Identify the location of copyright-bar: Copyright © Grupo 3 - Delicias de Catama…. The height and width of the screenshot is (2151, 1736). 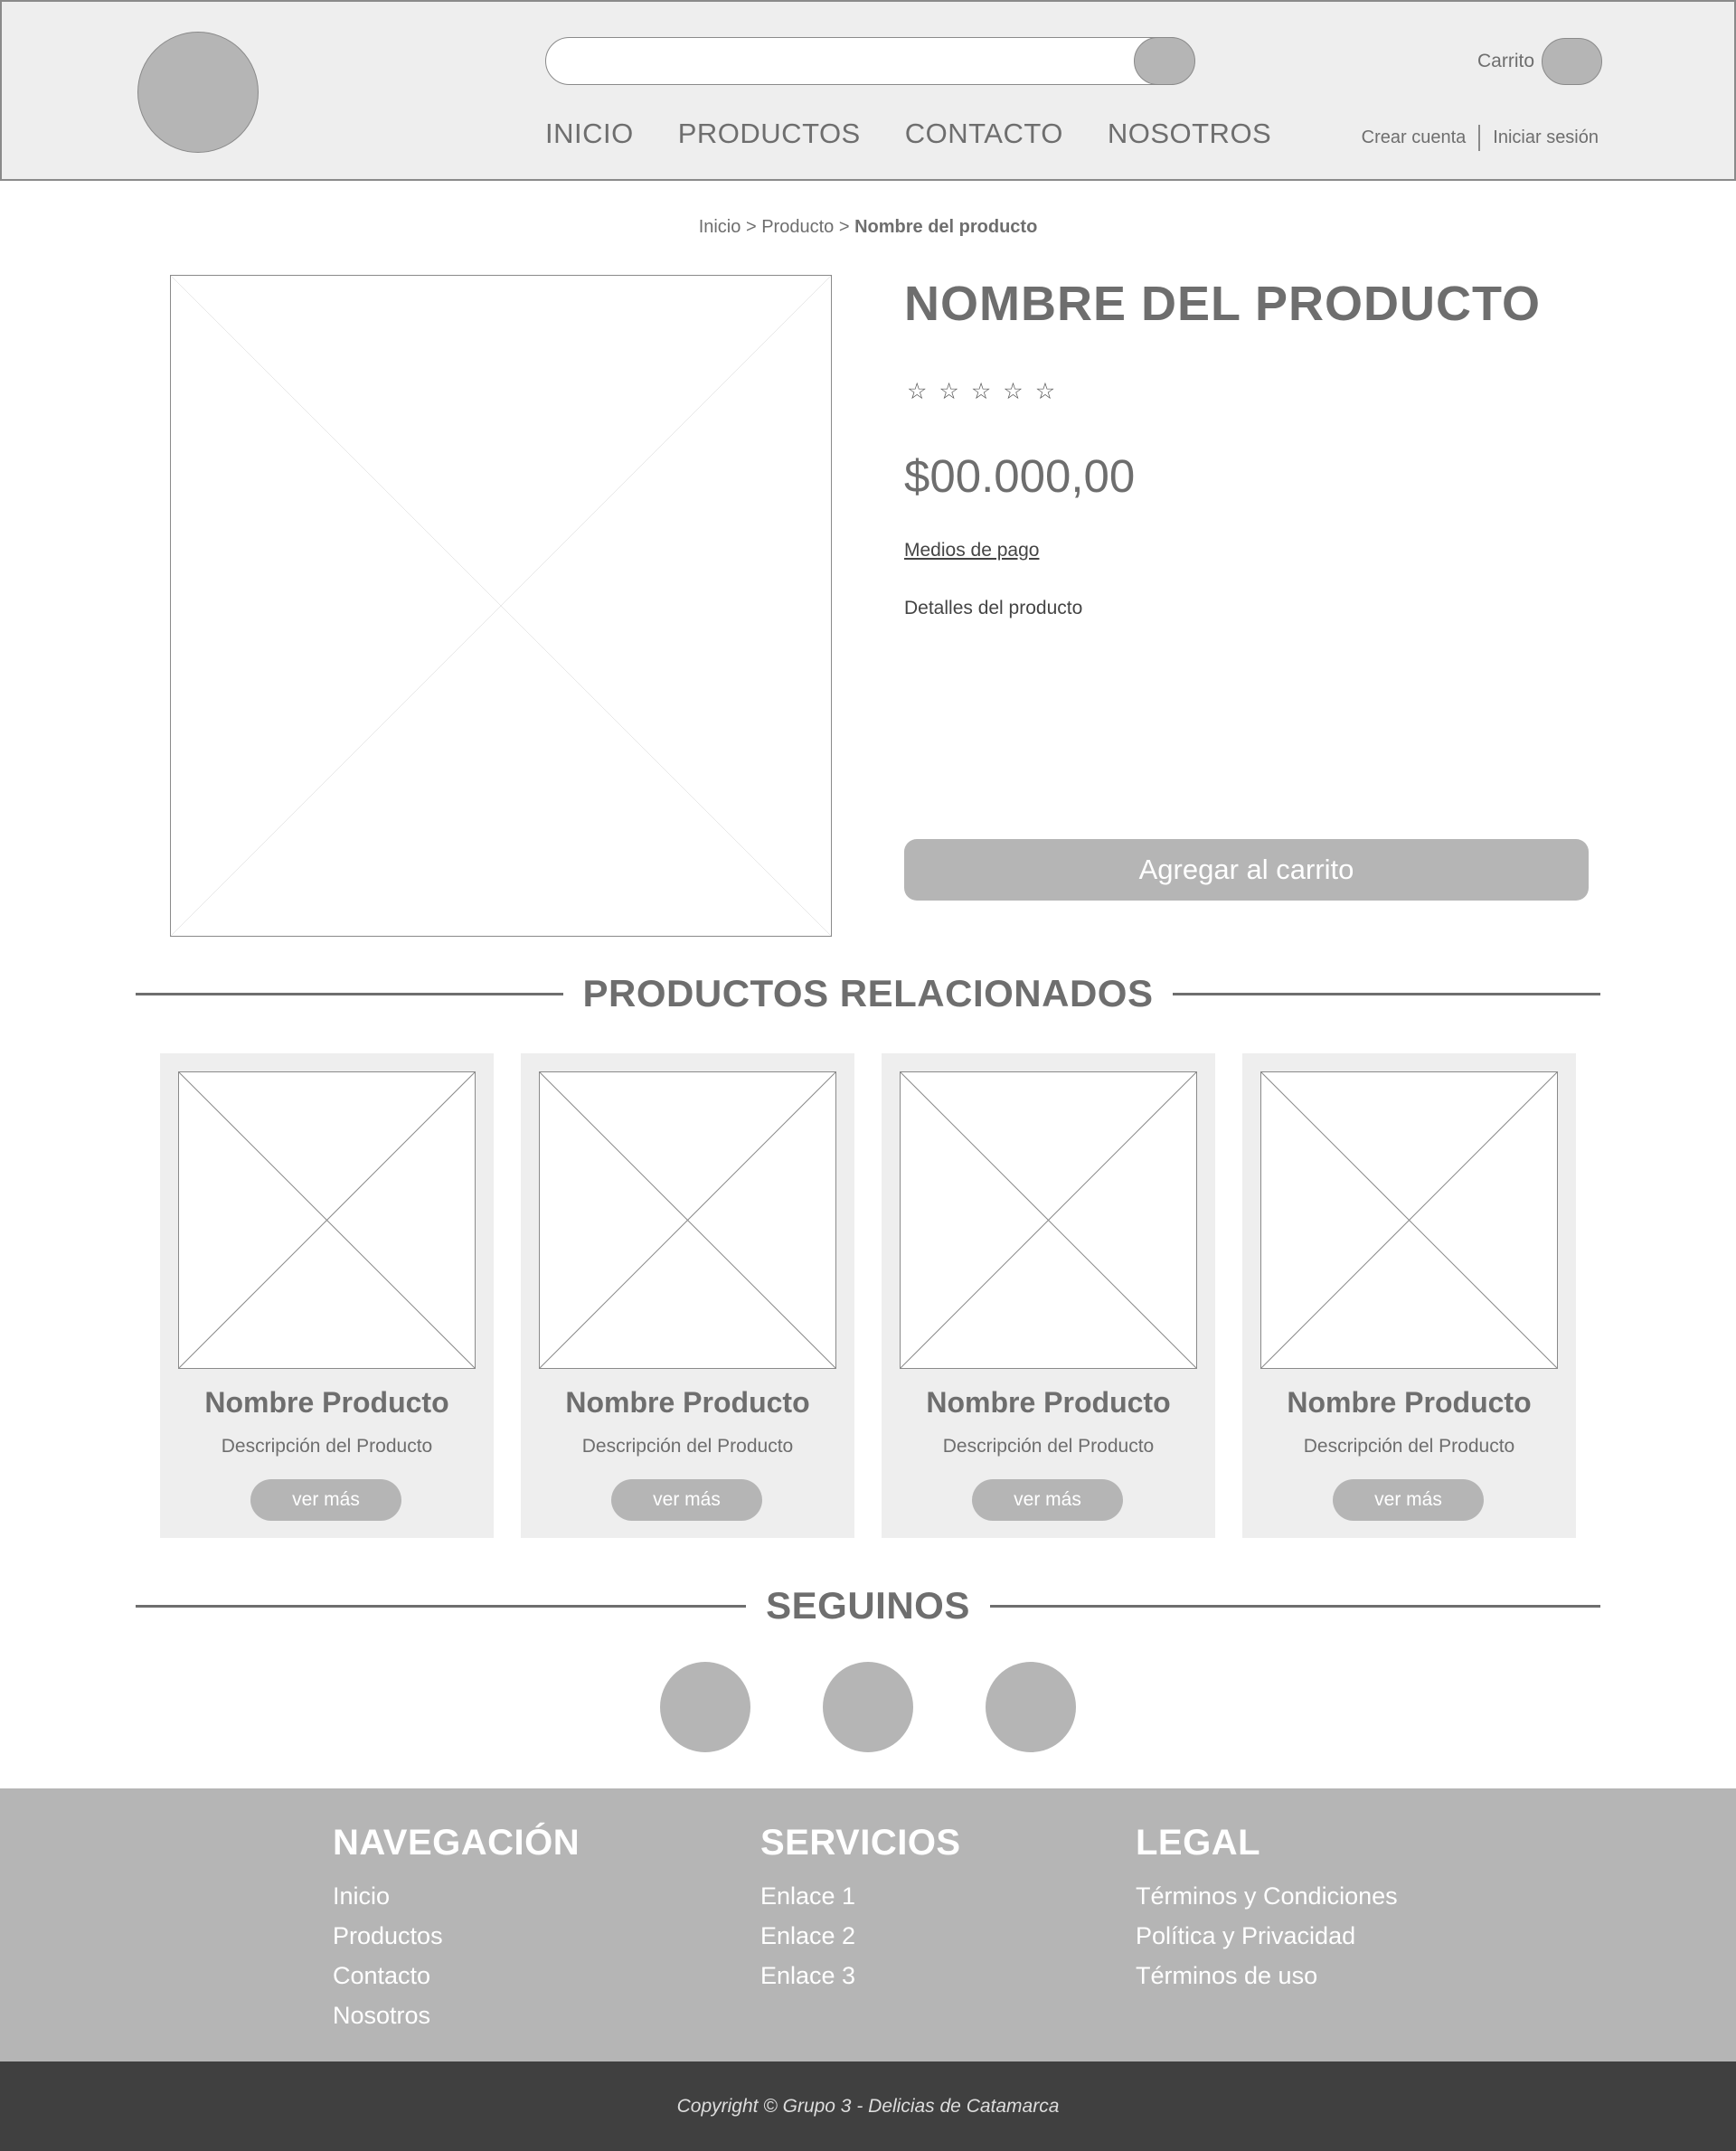
(868, 2106).